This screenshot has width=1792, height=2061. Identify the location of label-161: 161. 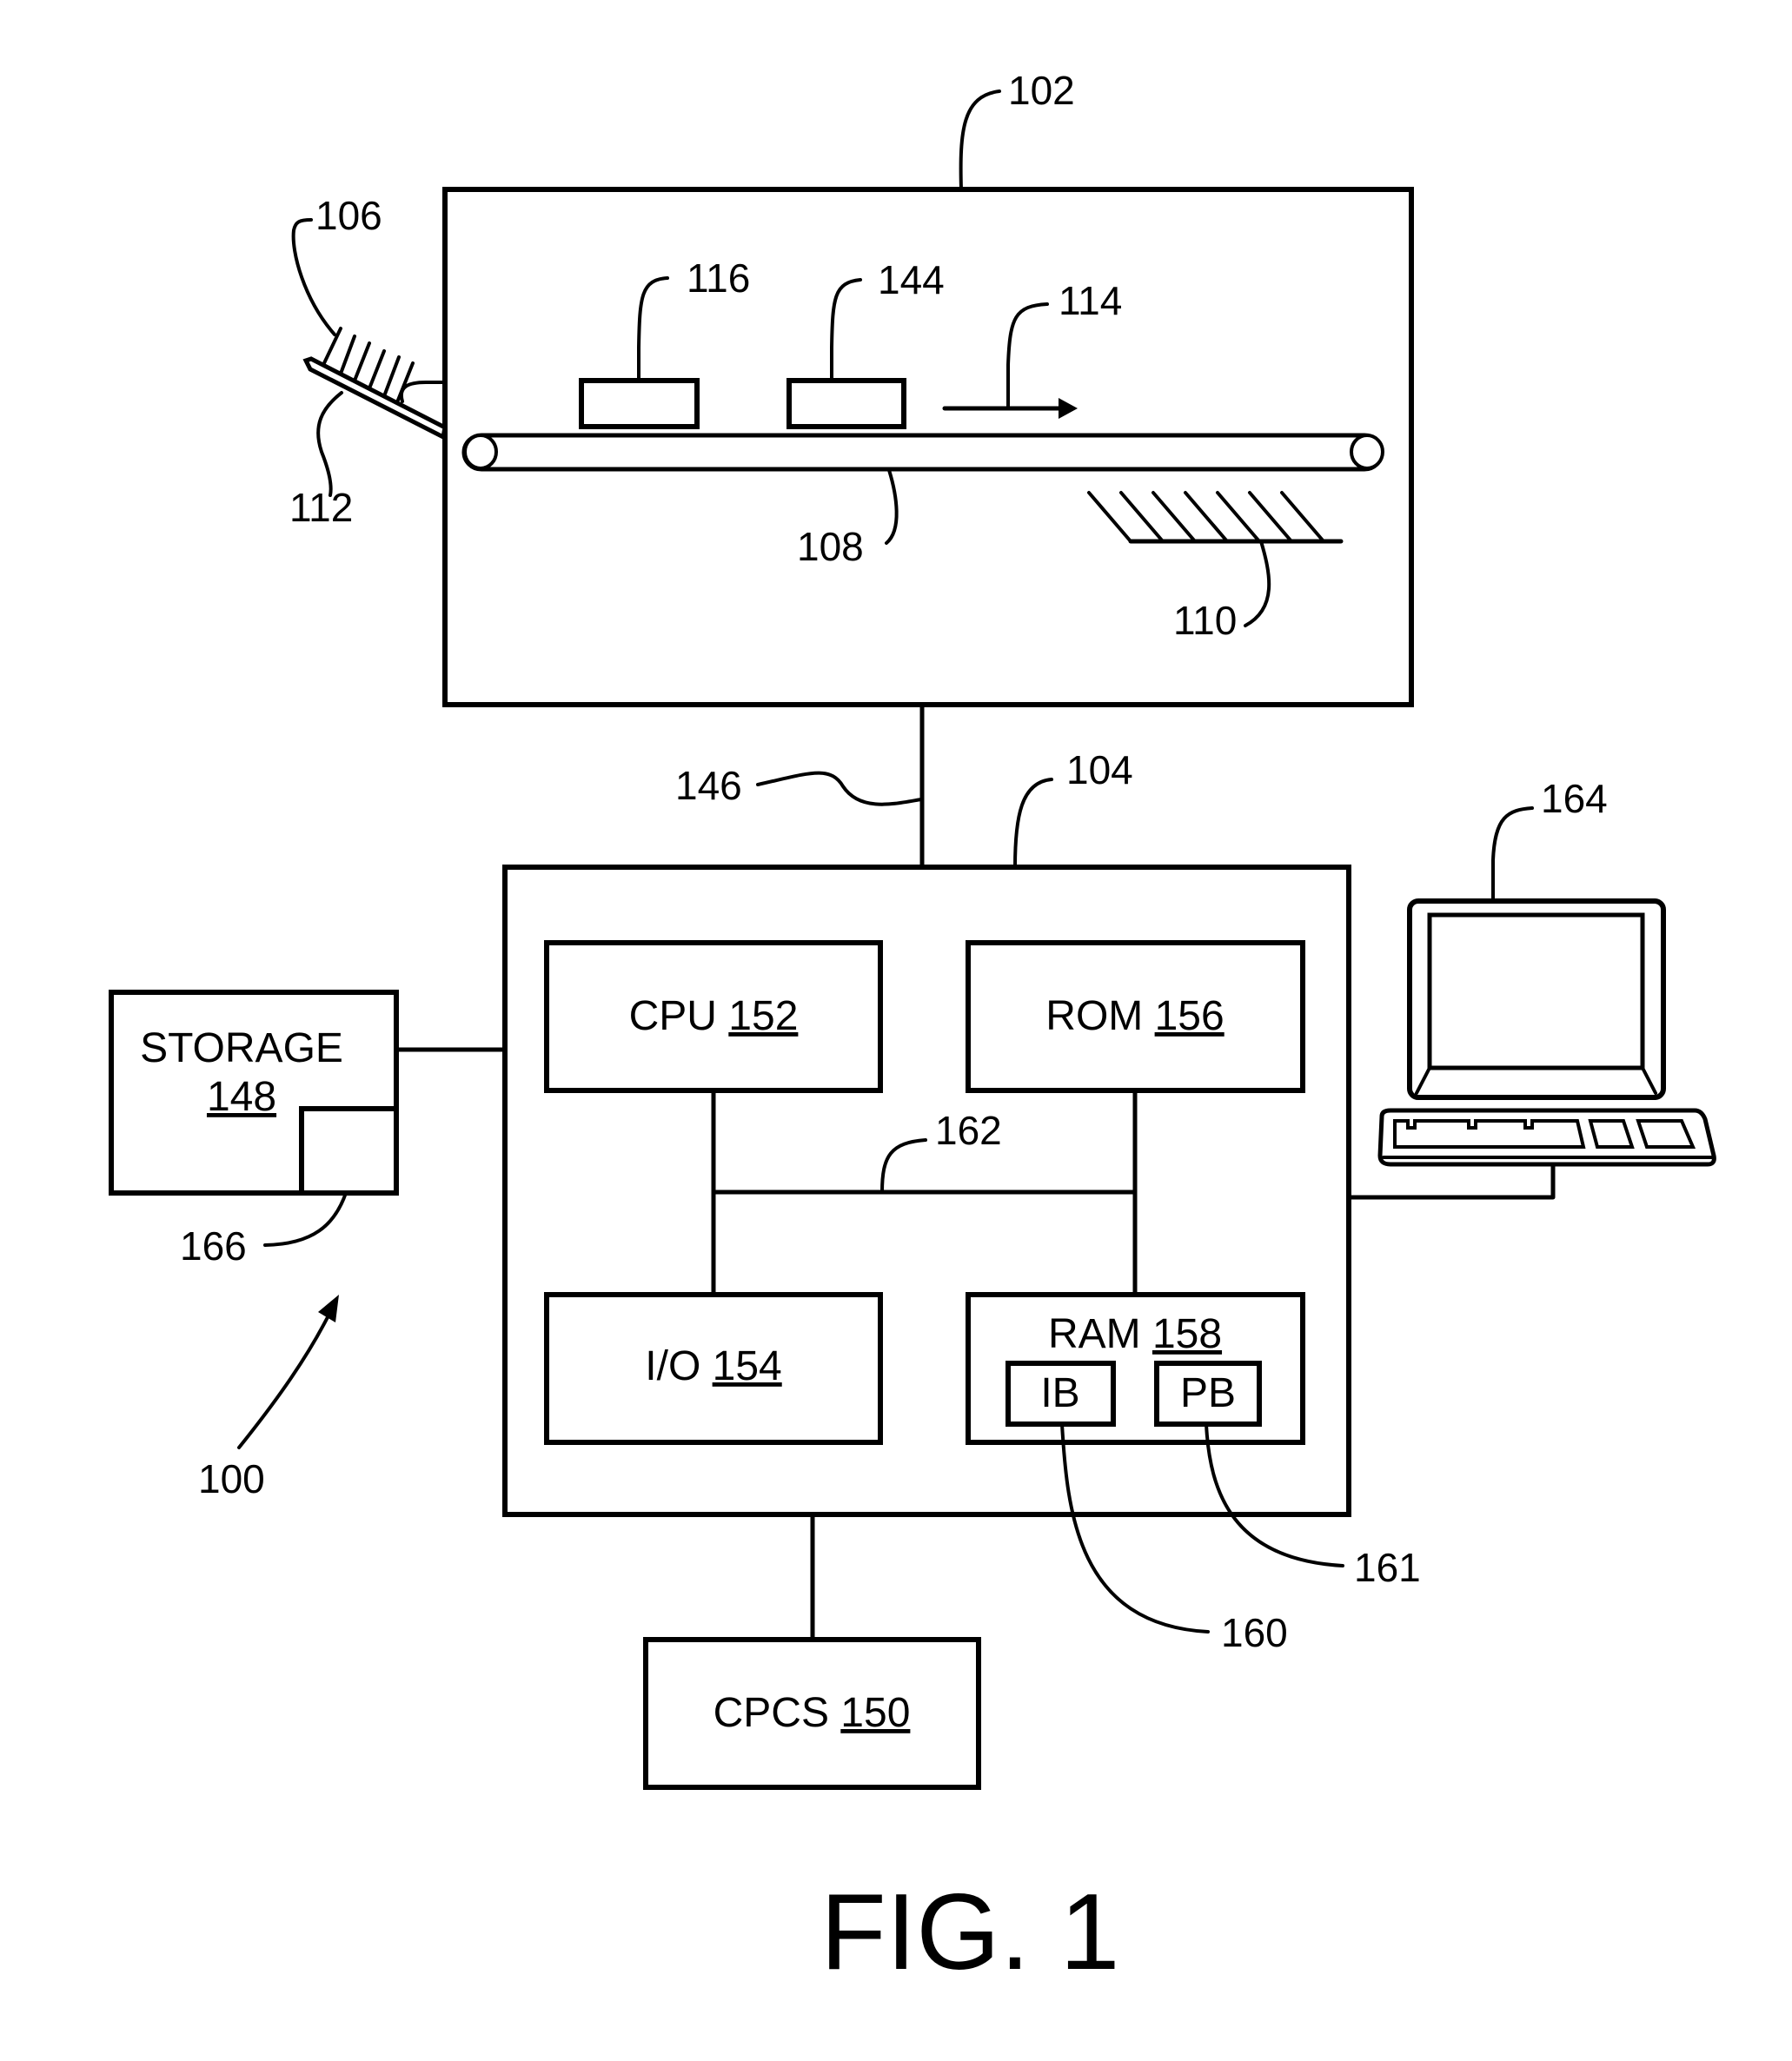
(1387, 1567).